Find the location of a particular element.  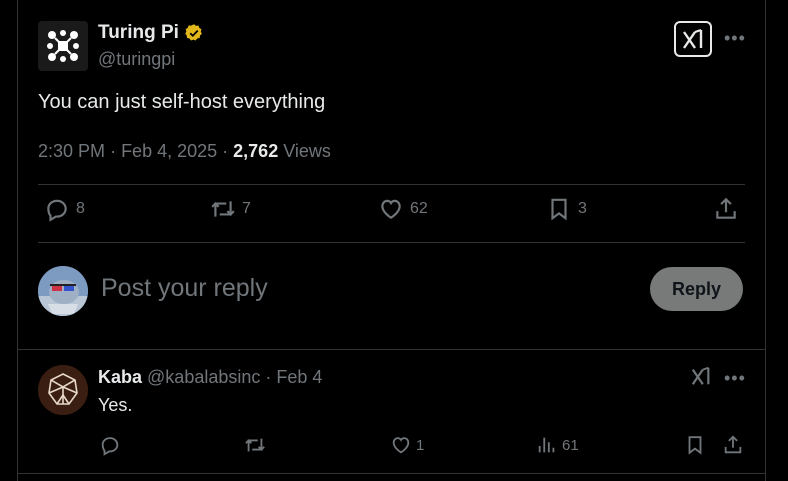

column-border-right is located at coordinates (765, 240).